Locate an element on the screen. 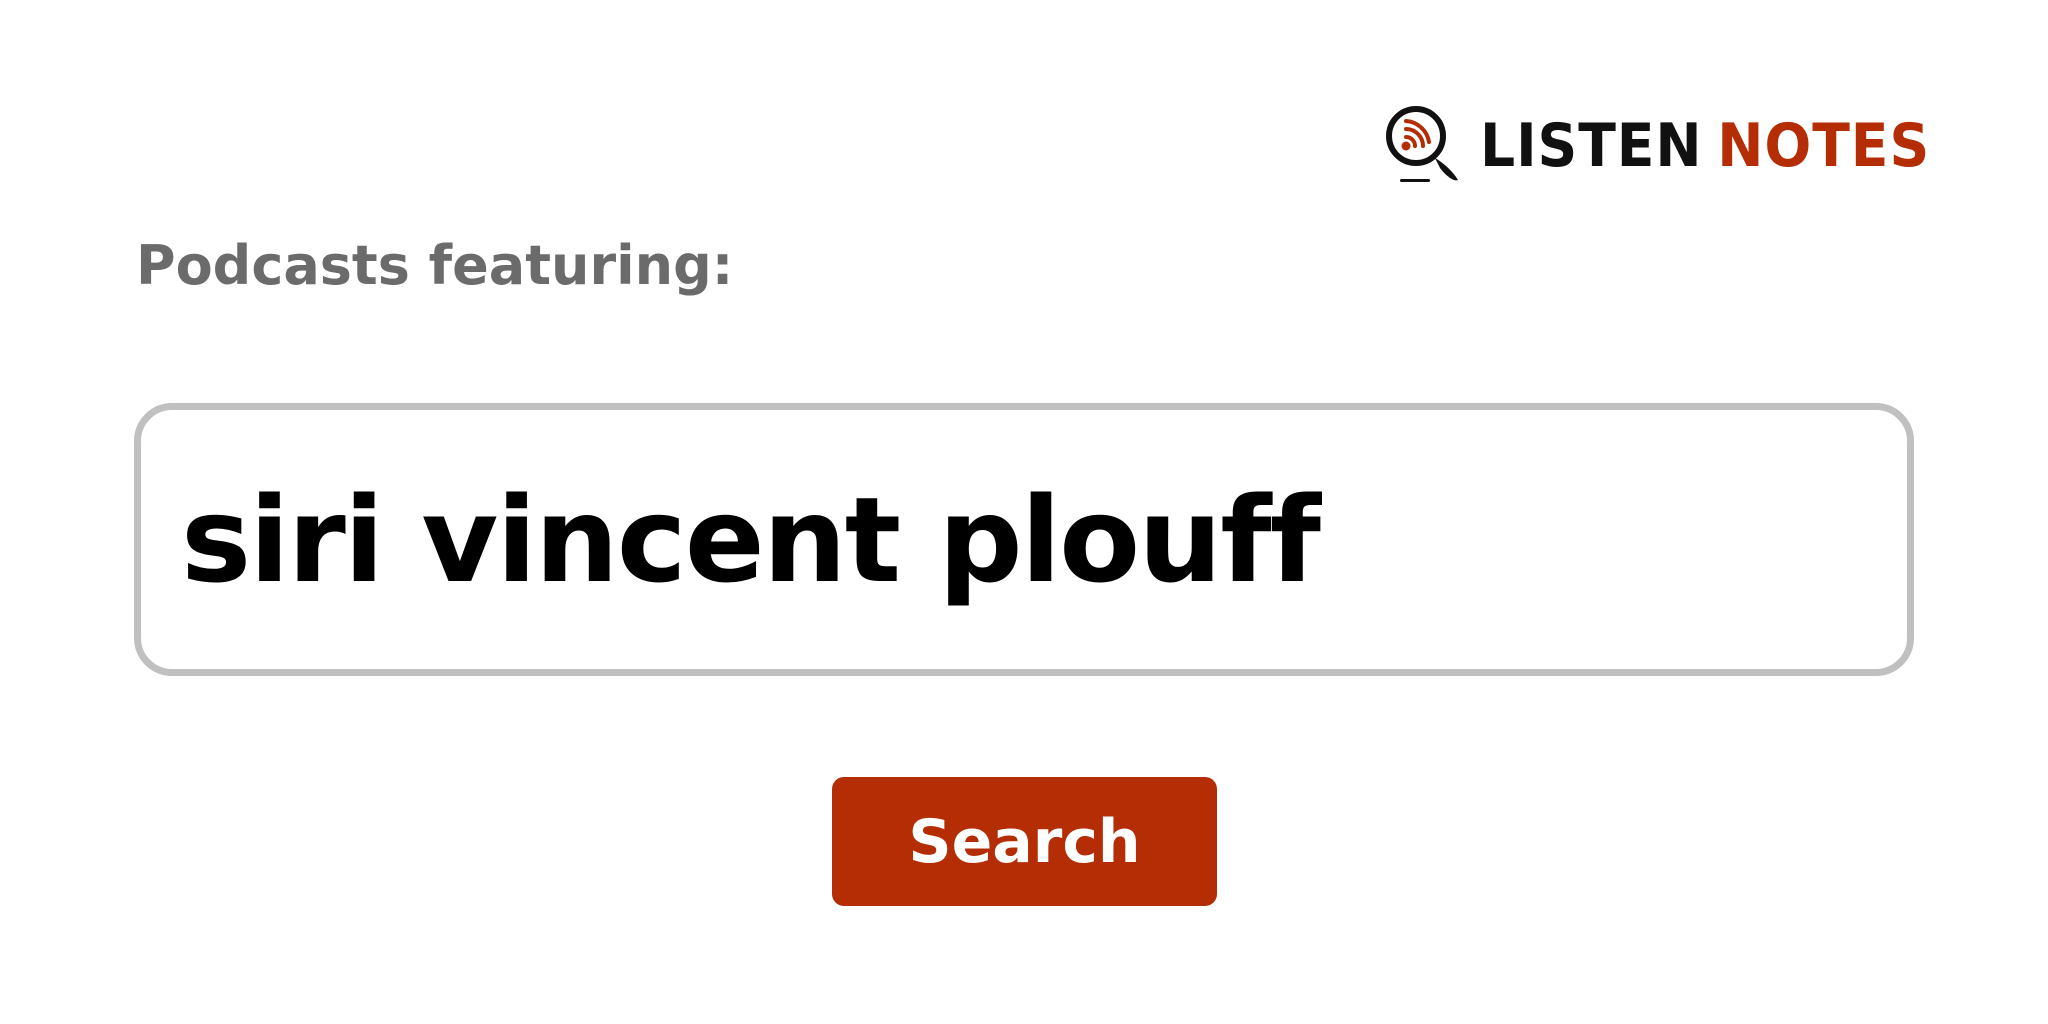 The height and width of the screenshot is (1024, 2048). podcast-search-icon is located at coordinates (1422, 144).